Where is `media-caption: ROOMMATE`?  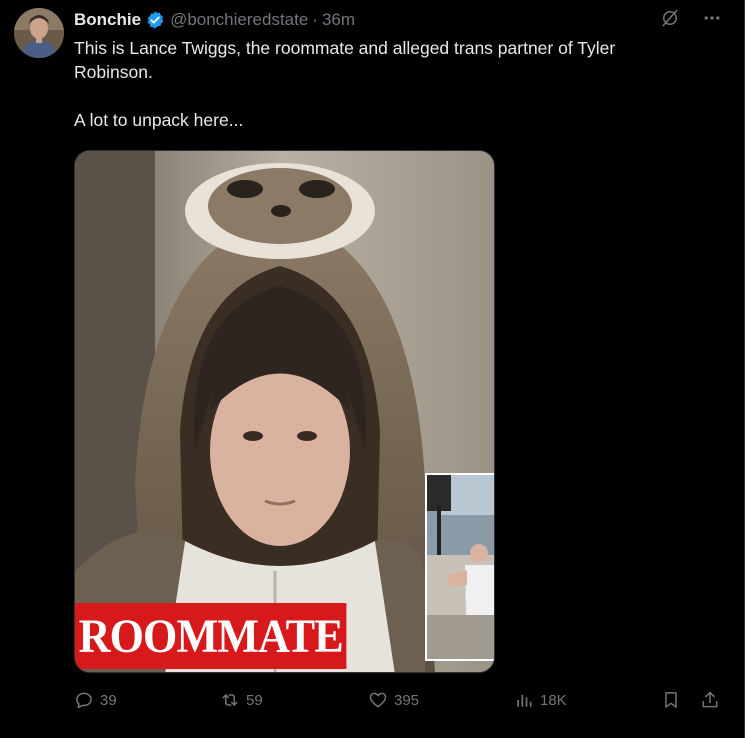
media-caption: ROOMMATE is located at coordinates (211, 636).